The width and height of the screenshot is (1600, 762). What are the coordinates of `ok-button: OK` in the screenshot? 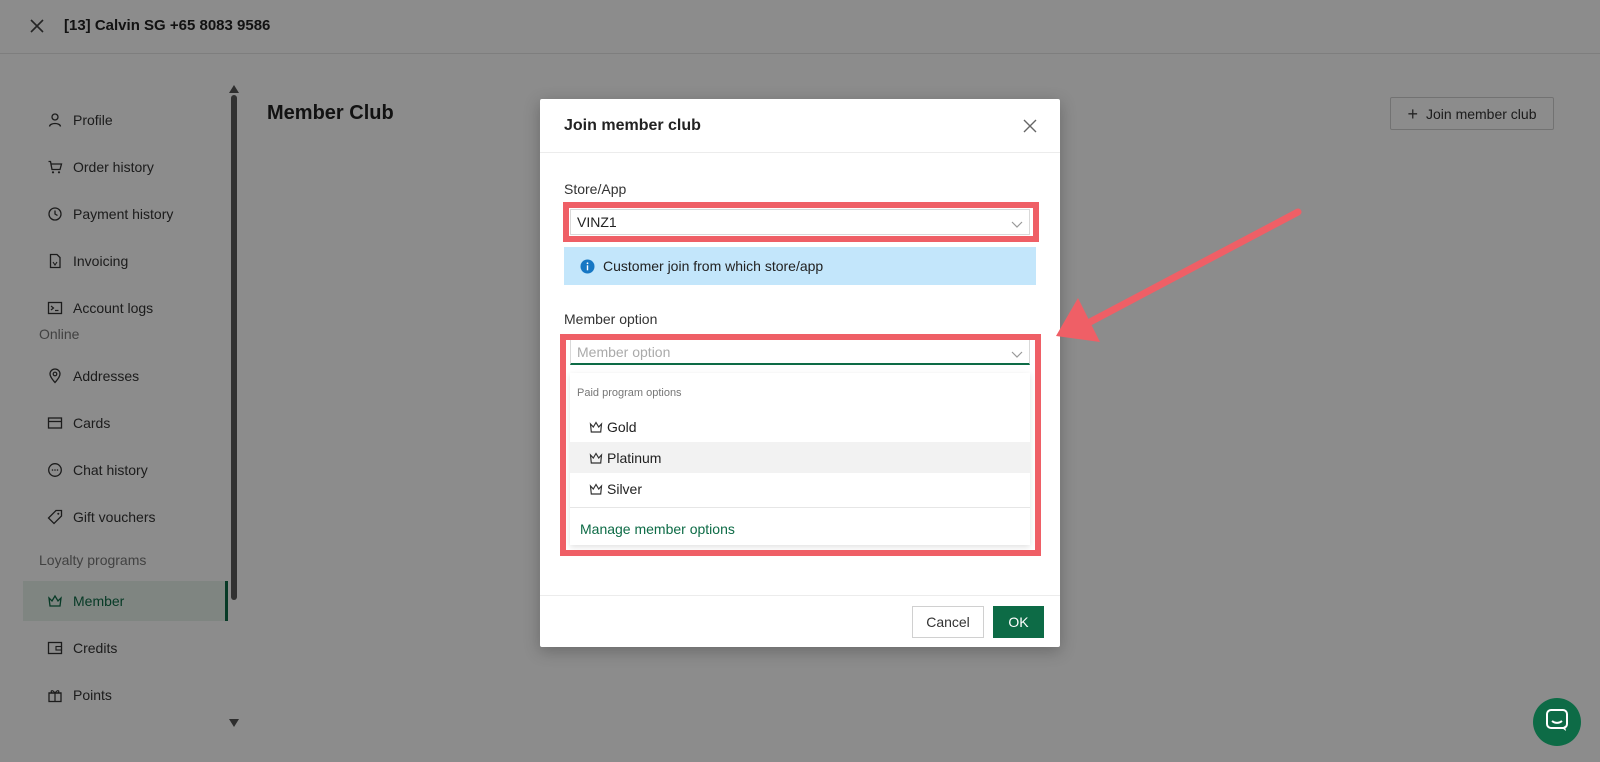 It's located at (1018, 622).